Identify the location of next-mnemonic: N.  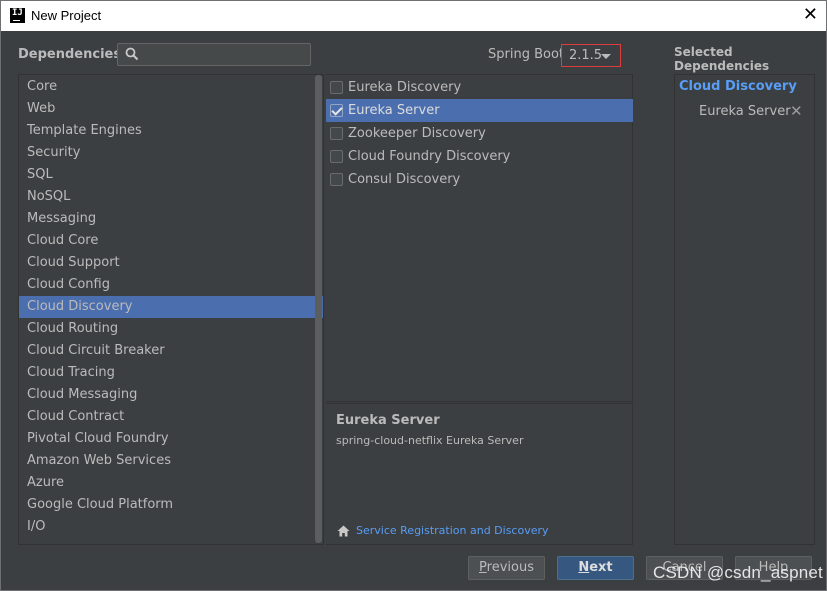
(584, 567).